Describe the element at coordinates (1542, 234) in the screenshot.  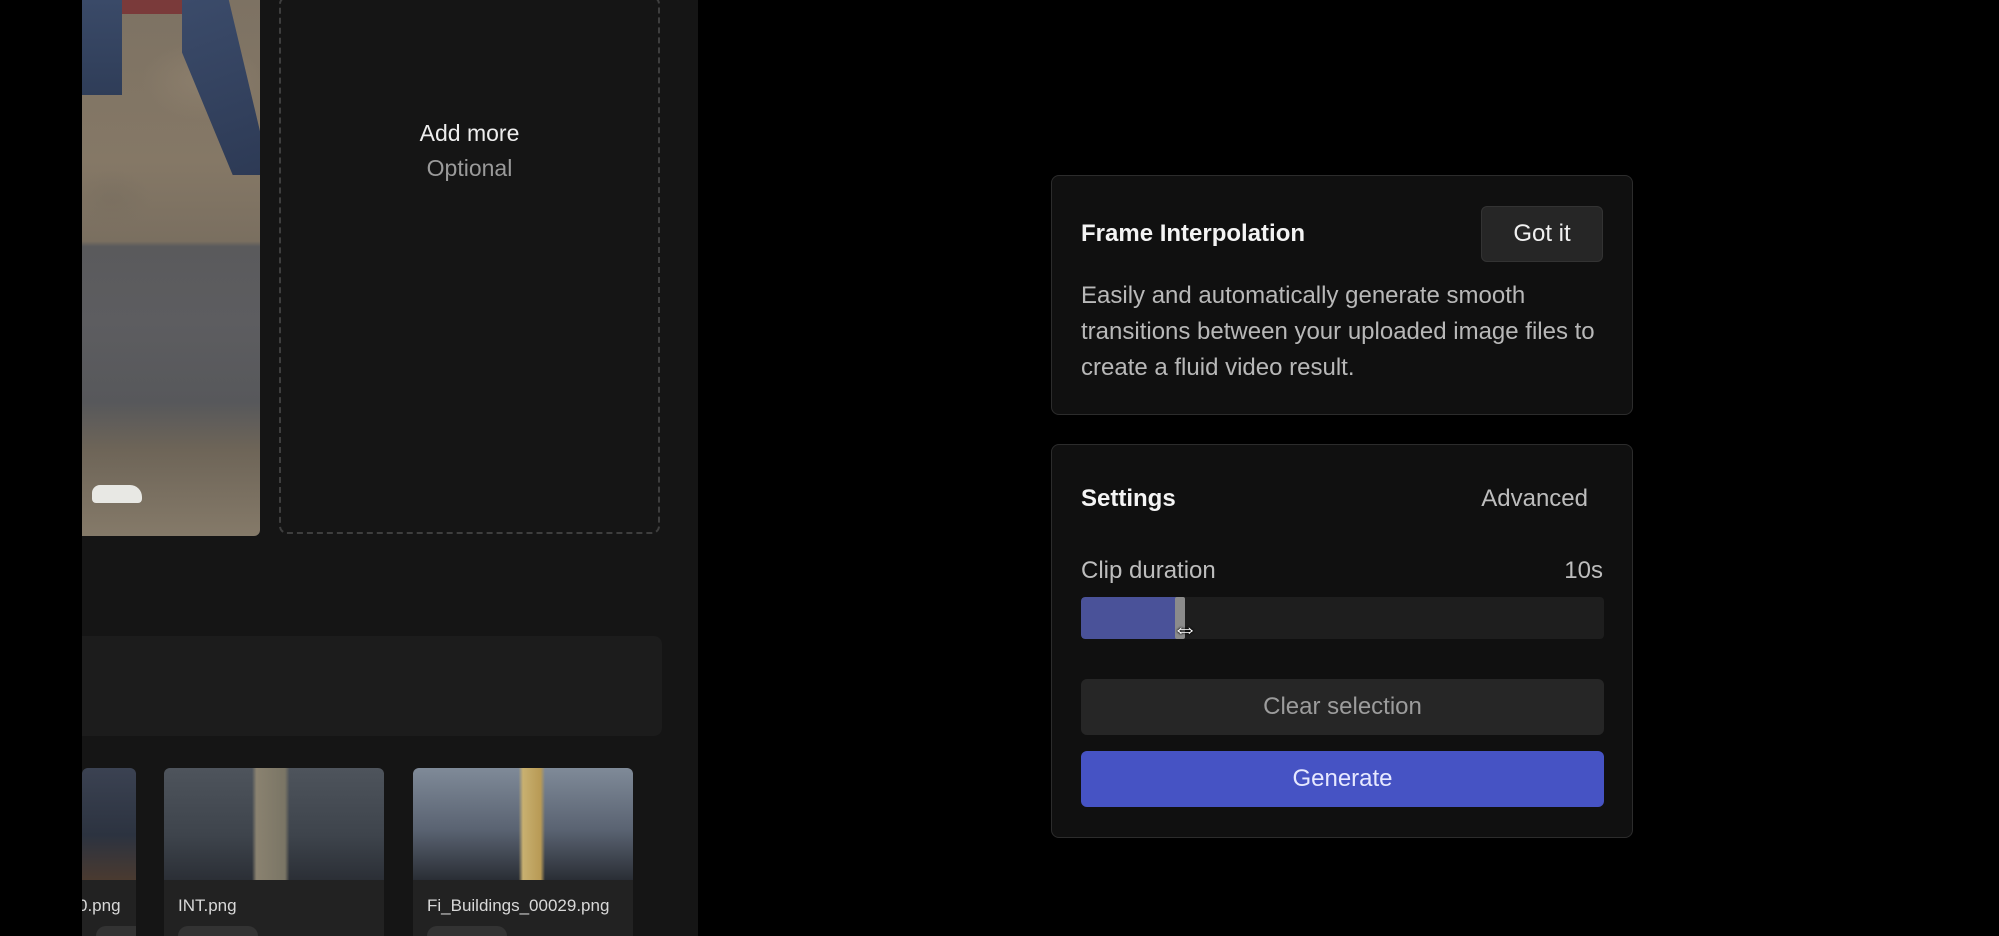
I see `got-it-button: Got it` at that location.